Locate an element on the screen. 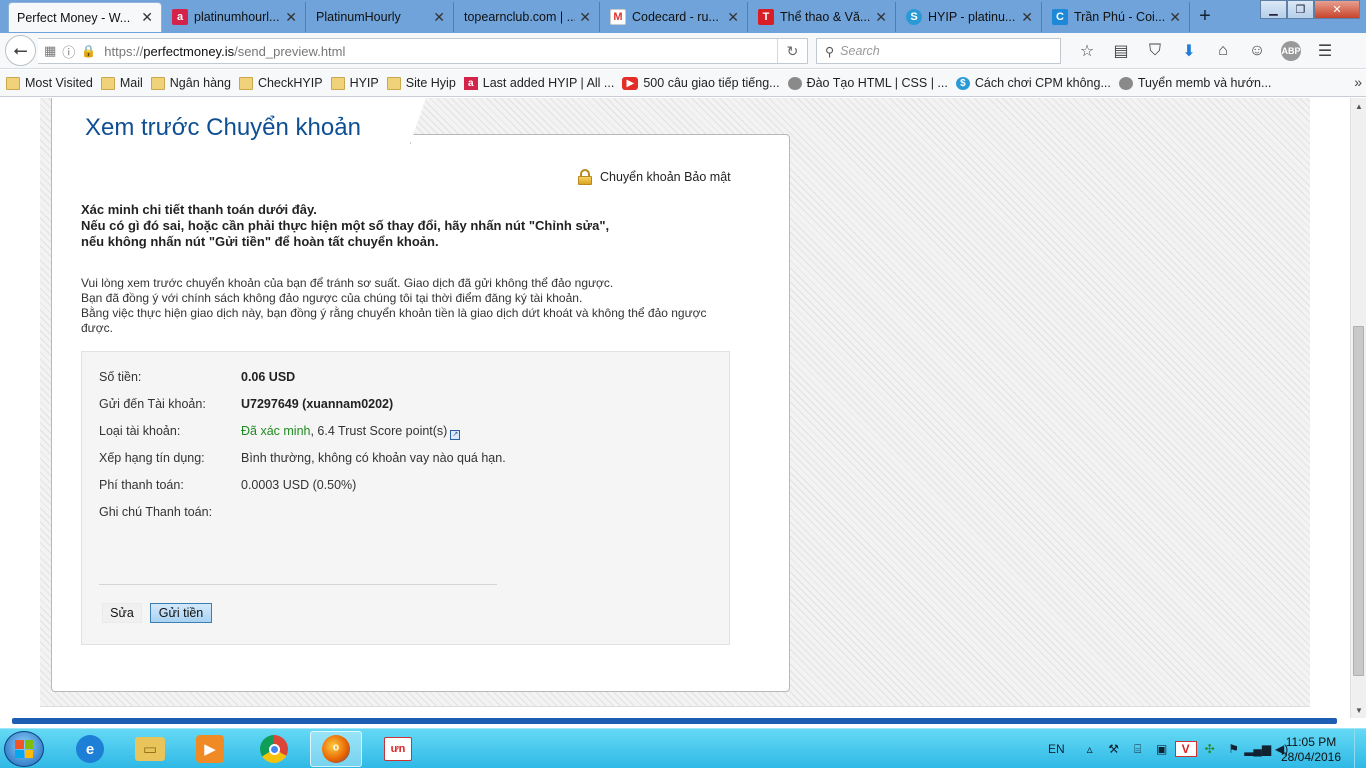  amount-value: 0.06 USD is located at coordinates (268, 377).